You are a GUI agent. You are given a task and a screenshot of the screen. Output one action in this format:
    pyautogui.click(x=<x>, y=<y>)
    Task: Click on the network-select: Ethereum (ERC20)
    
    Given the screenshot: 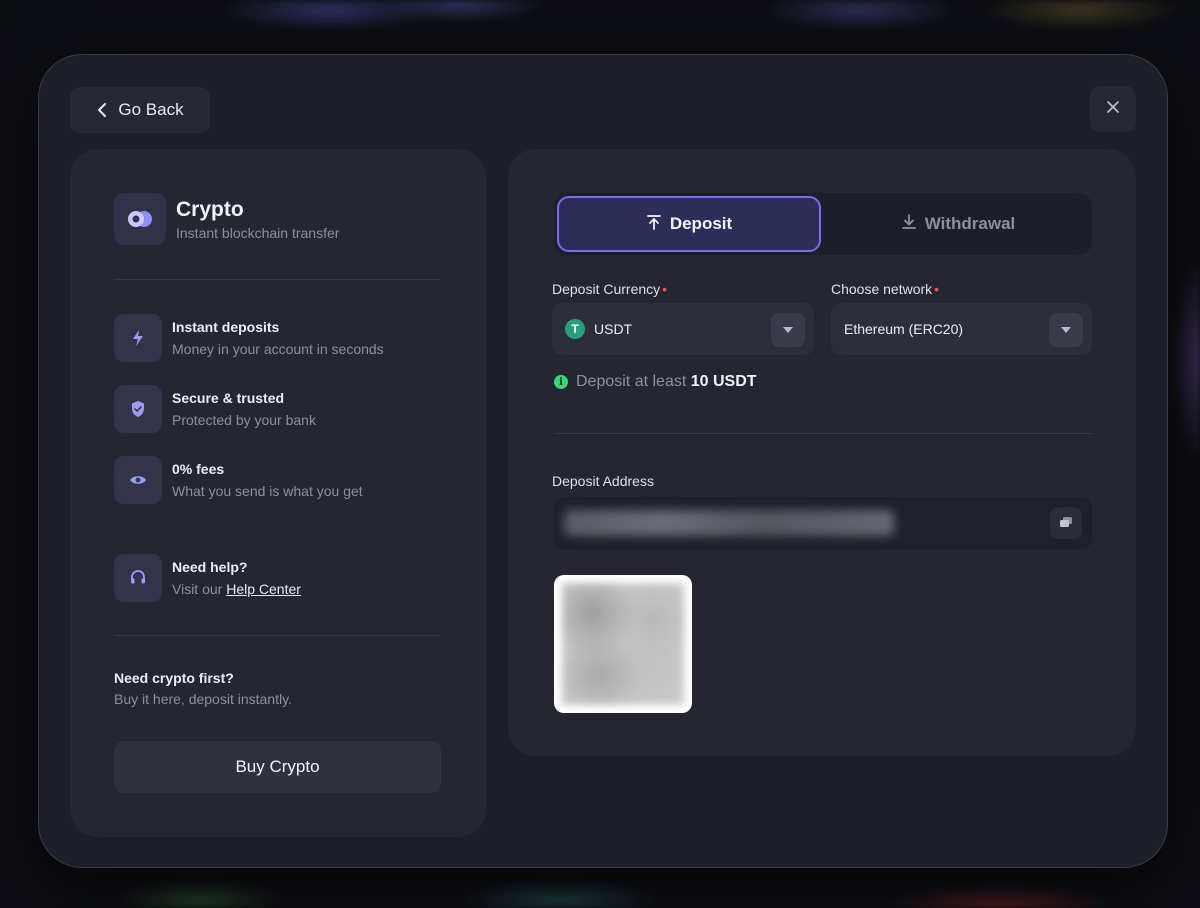 What is the action you would take?
    pyautogui.click(x=961, y=329)
    